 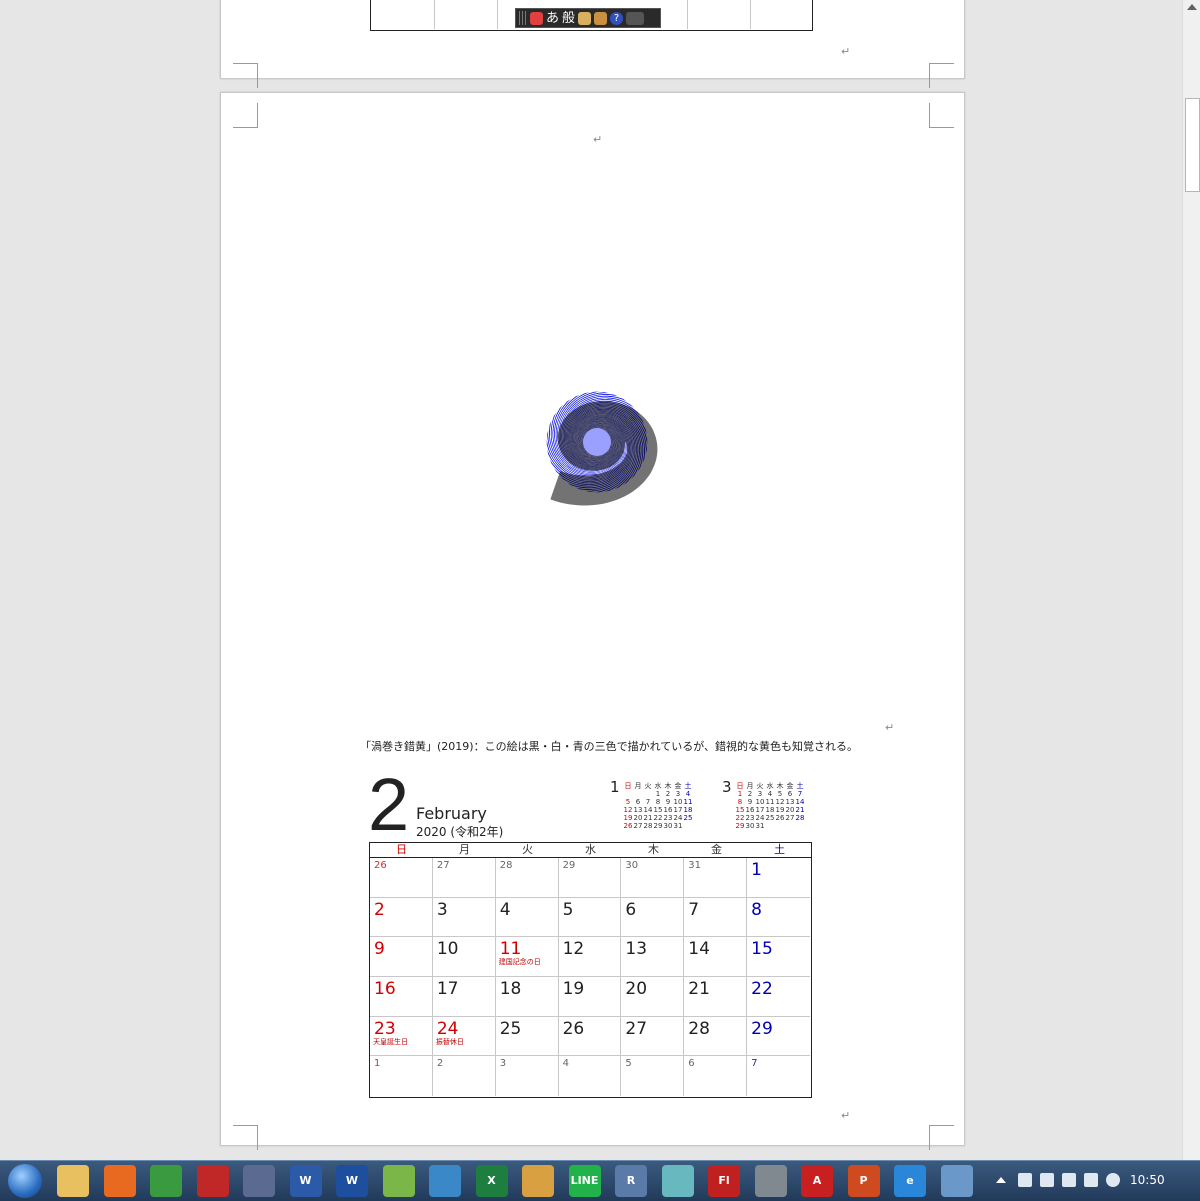 I want to click on flash-glyph: Fl, so click(x=724, y=1180).